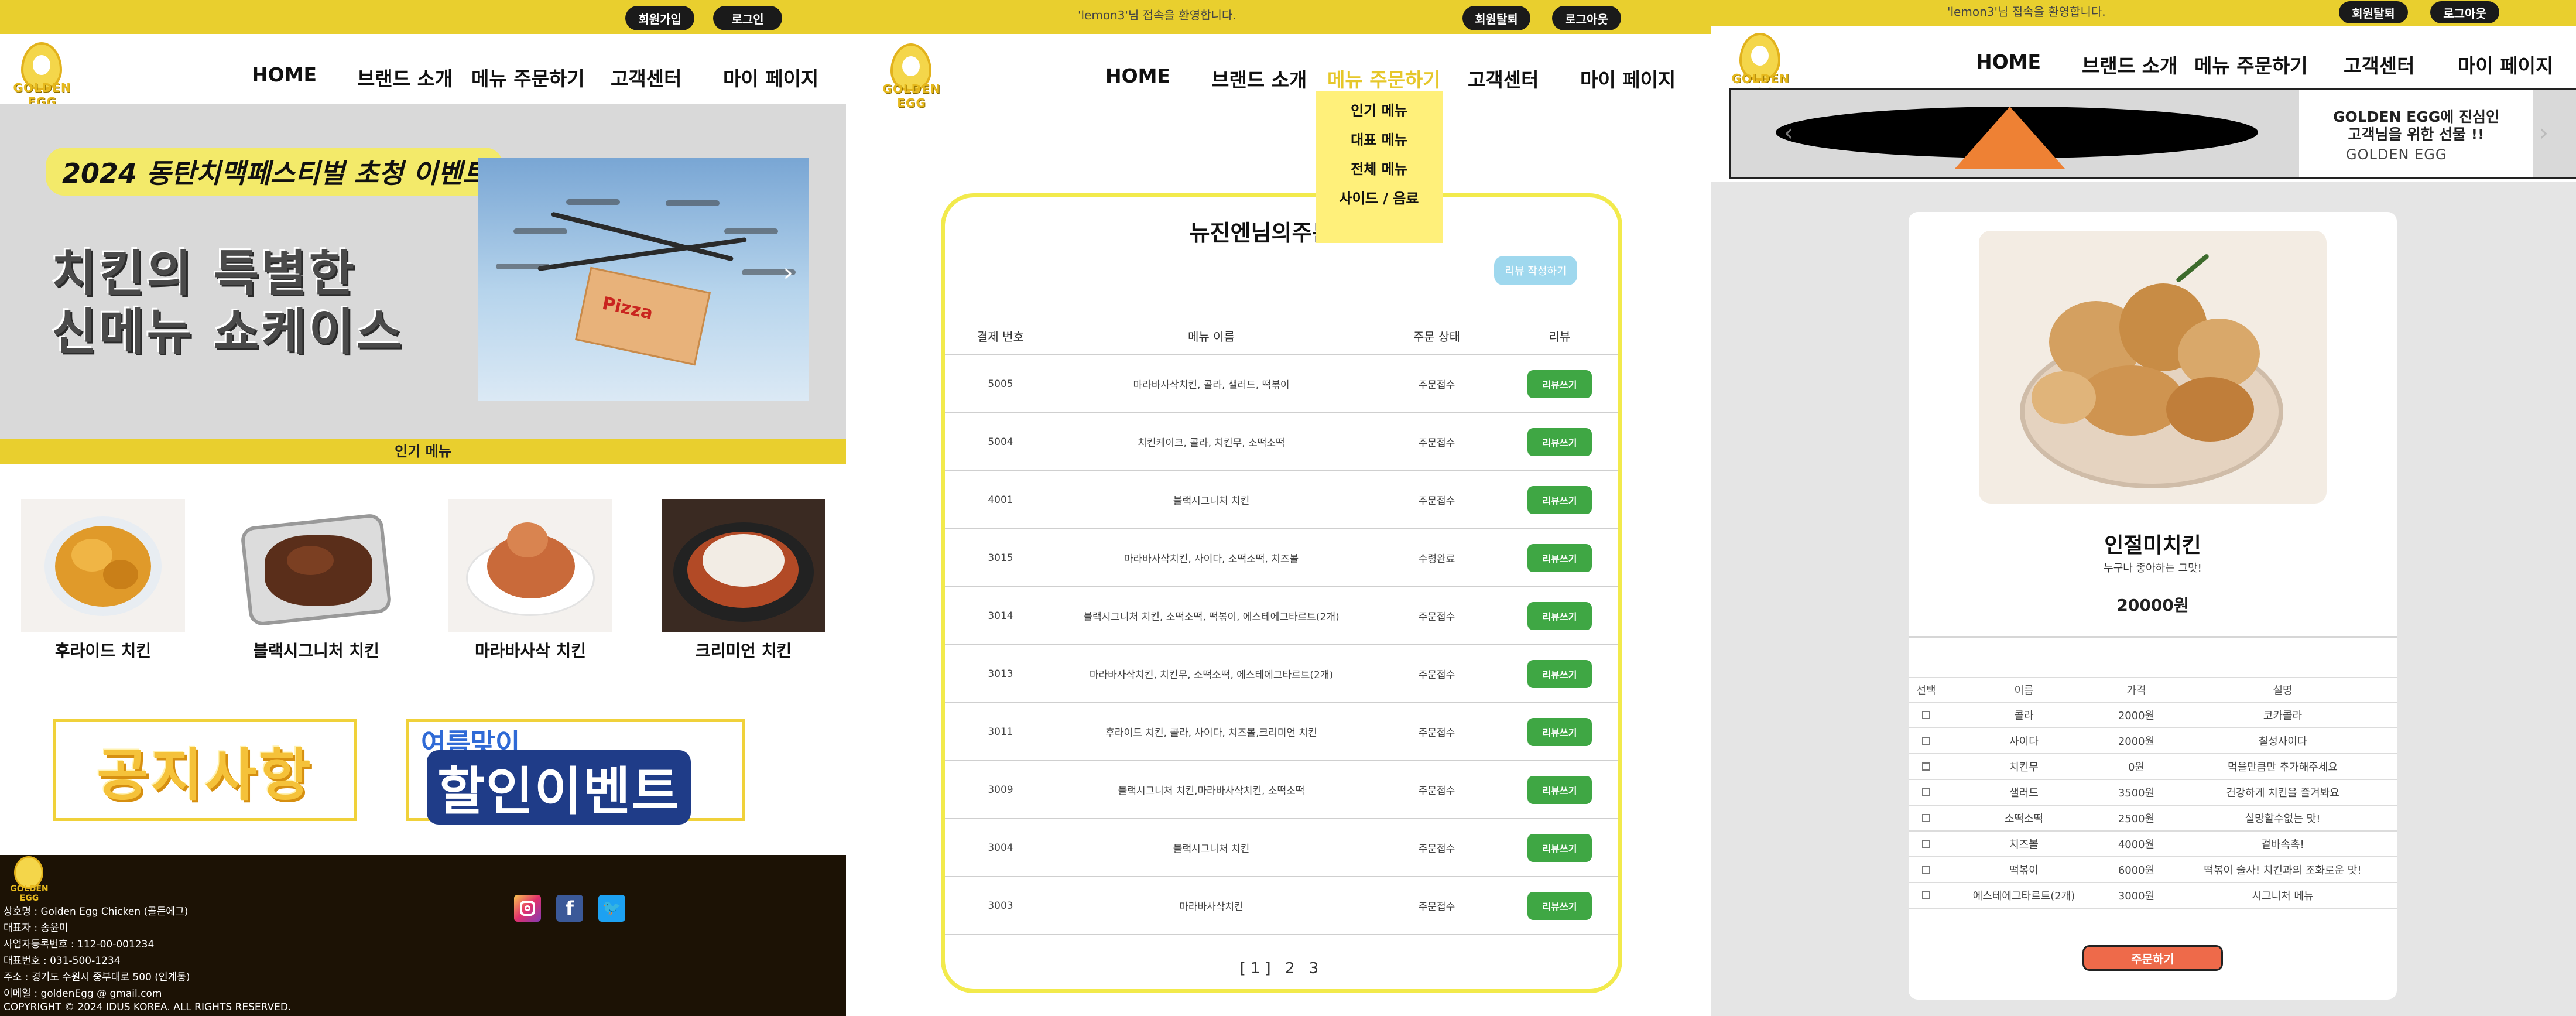 Image resolution: width=2576 pixels, height=1016 pixels. I want to click on option-desc: 실망할수없는 맛!, so click(2283, 819).